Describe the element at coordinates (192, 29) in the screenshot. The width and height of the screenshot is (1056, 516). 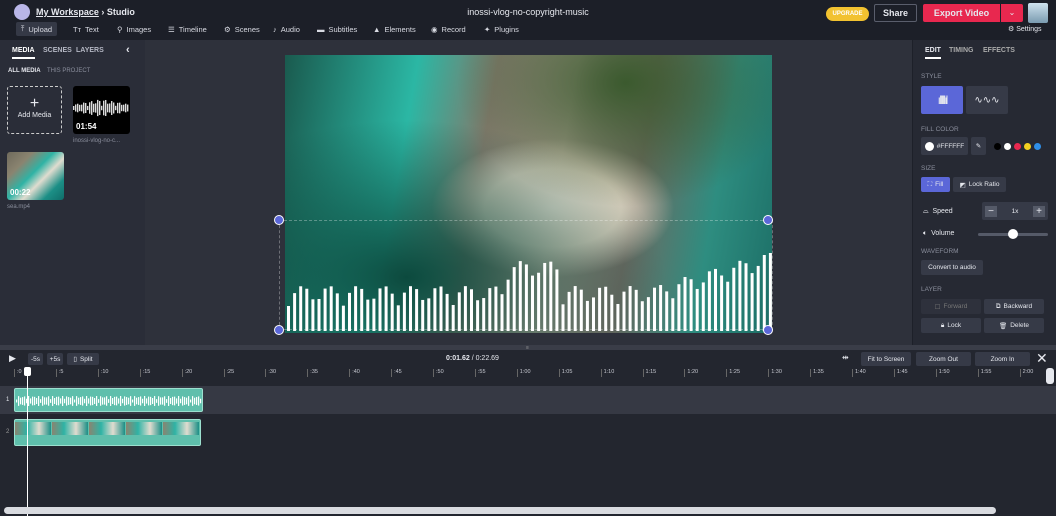
I see `toolbar-label: Timeline` at that location.